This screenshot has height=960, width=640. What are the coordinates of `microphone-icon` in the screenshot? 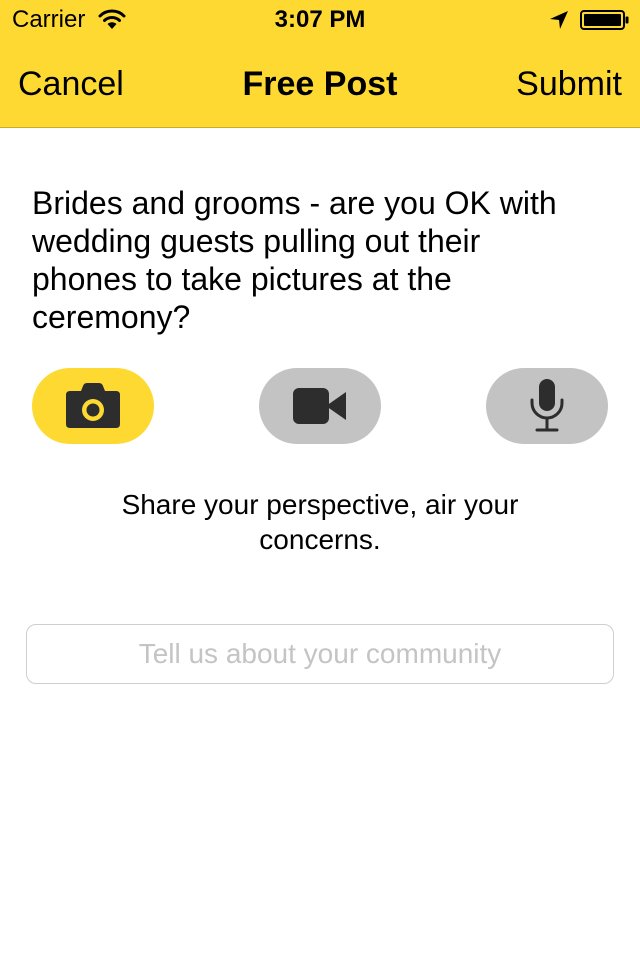 It's located at (547, 405).